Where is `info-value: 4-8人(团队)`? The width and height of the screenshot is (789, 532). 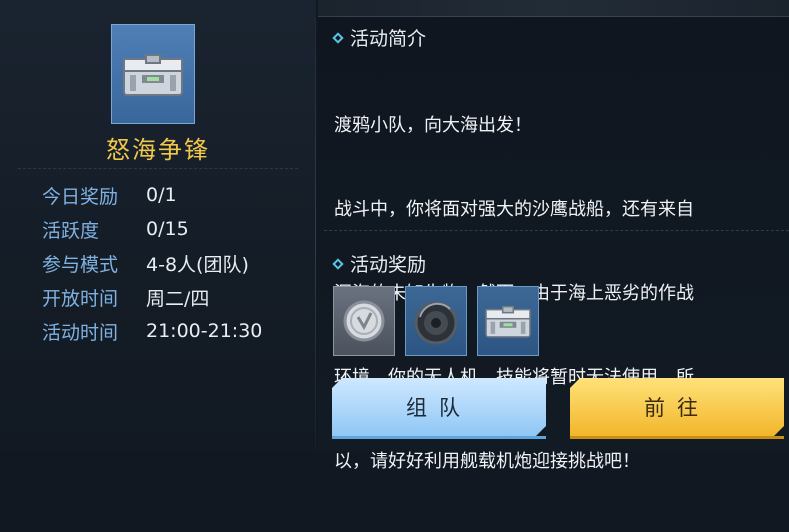 info-value: 4-8人(团队) is located at coordinates (197, 264).